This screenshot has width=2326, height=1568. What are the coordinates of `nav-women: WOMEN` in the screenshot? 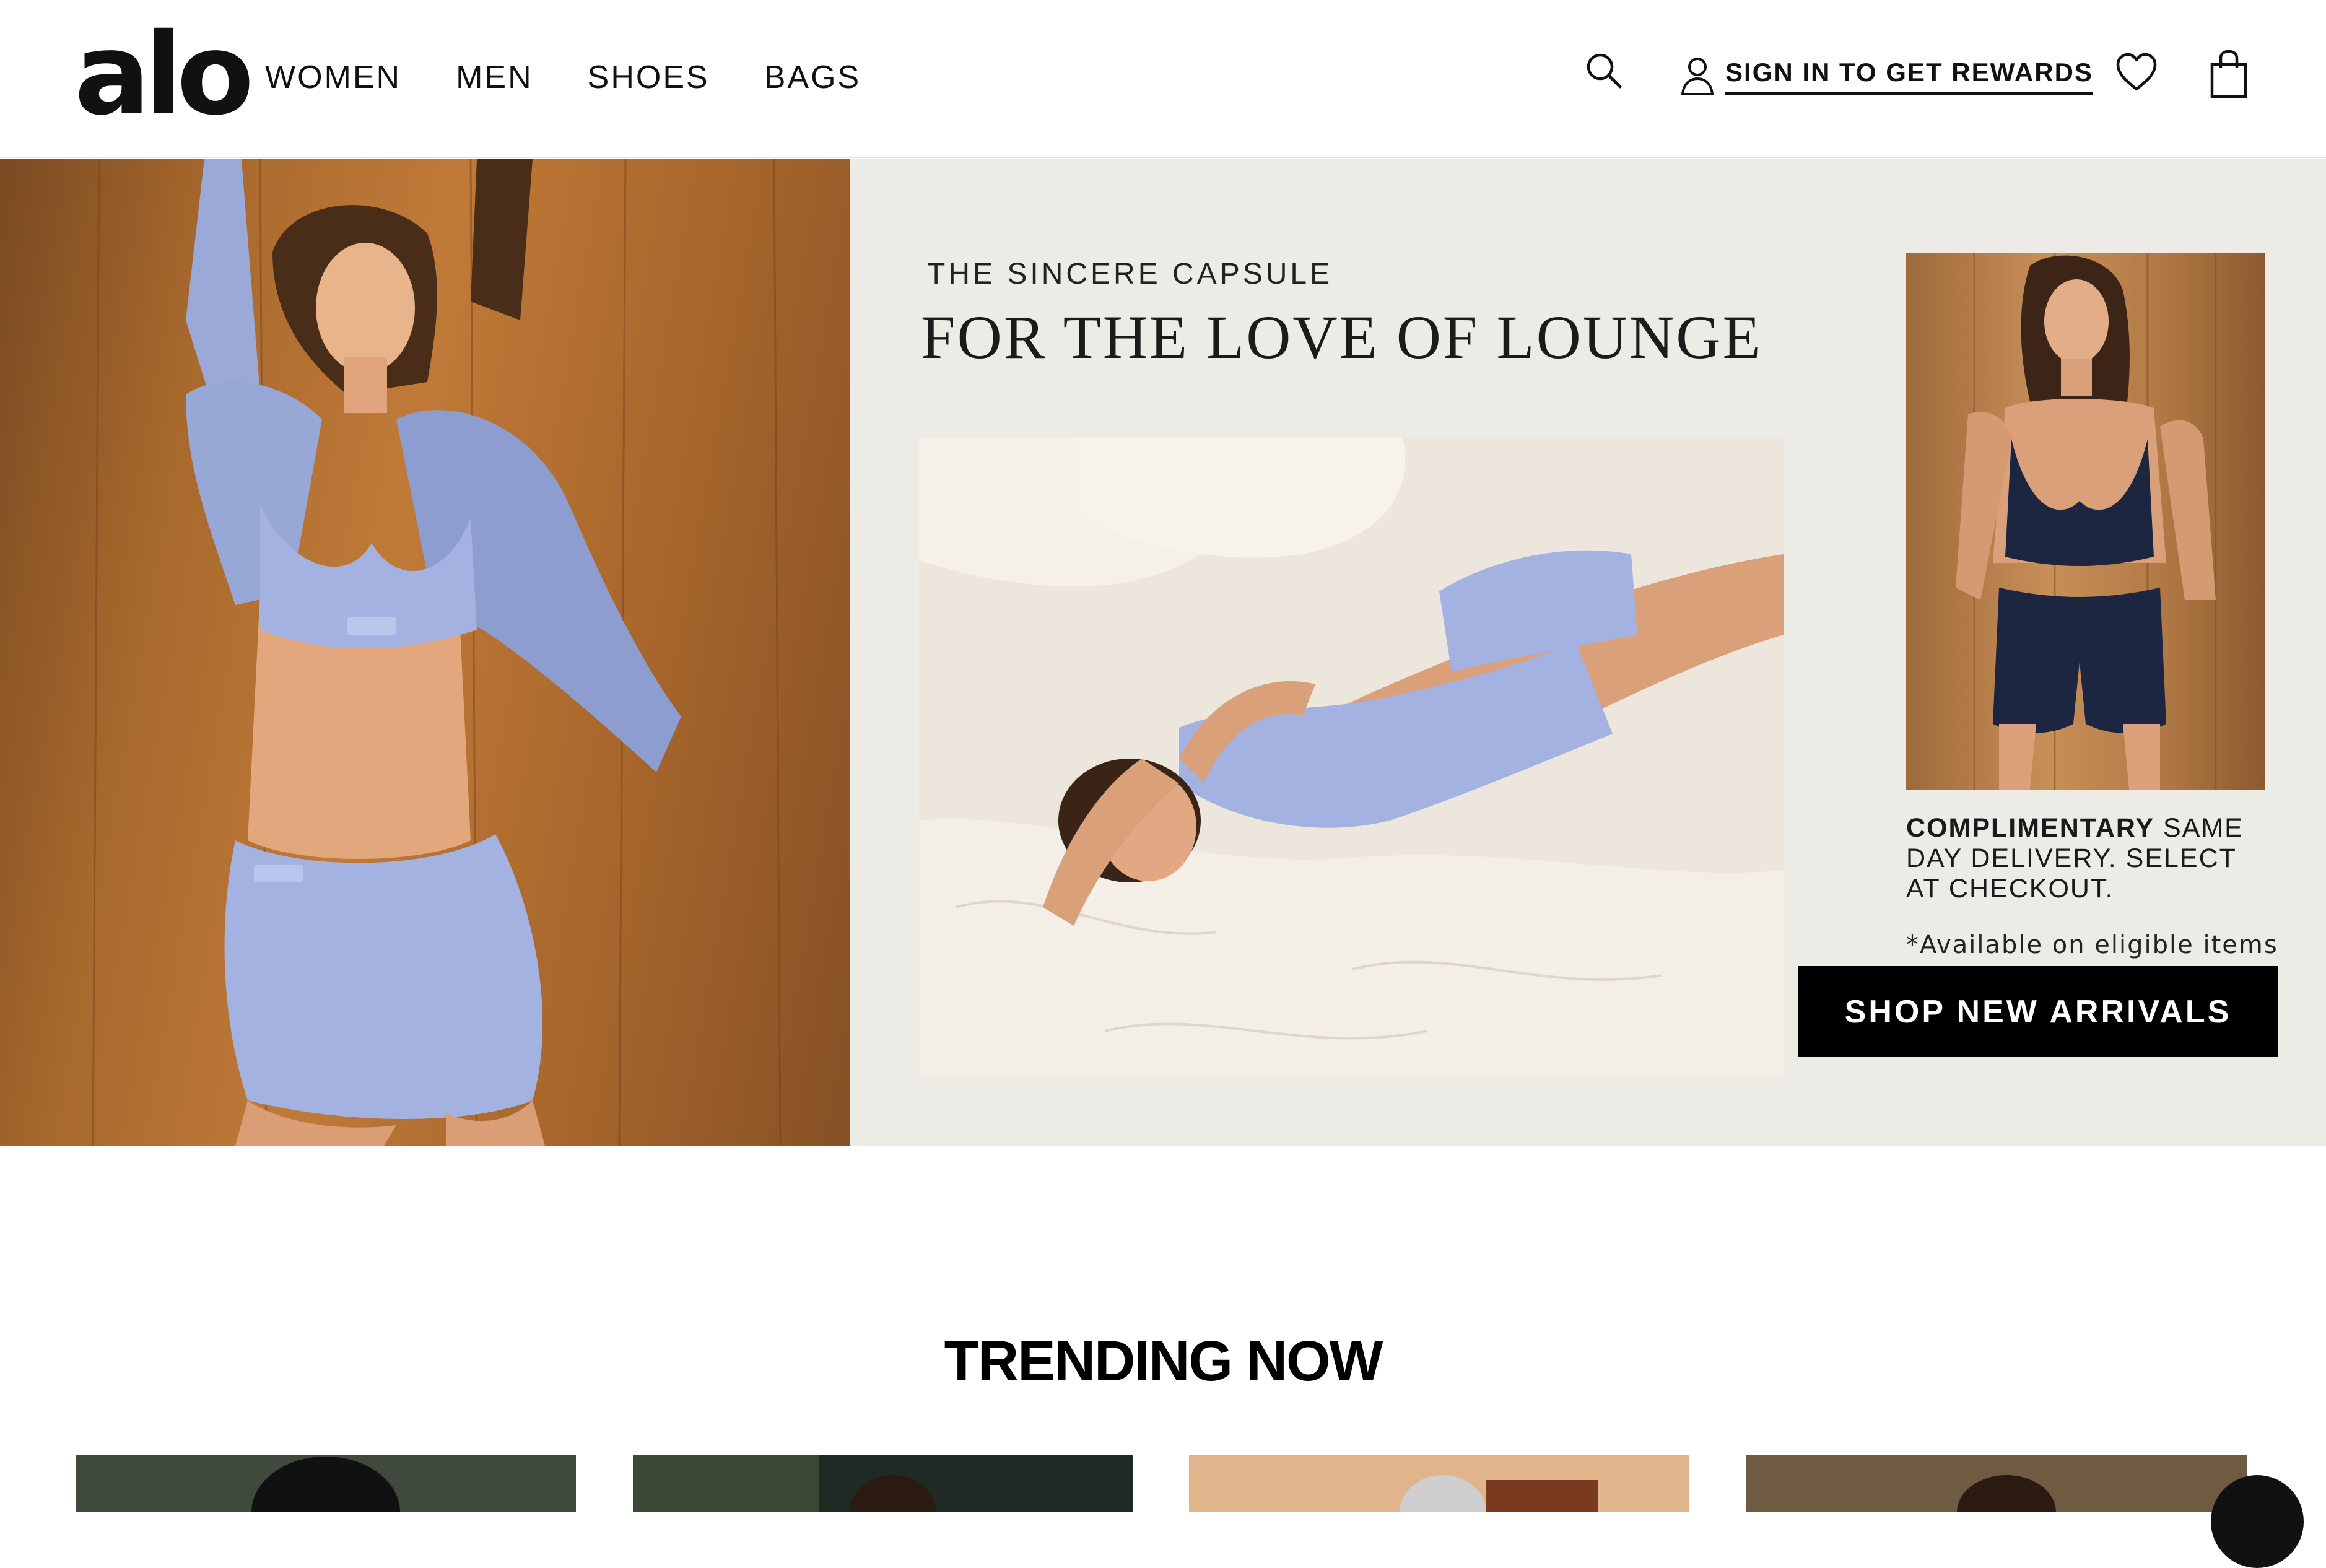 It's located at (333, 78).